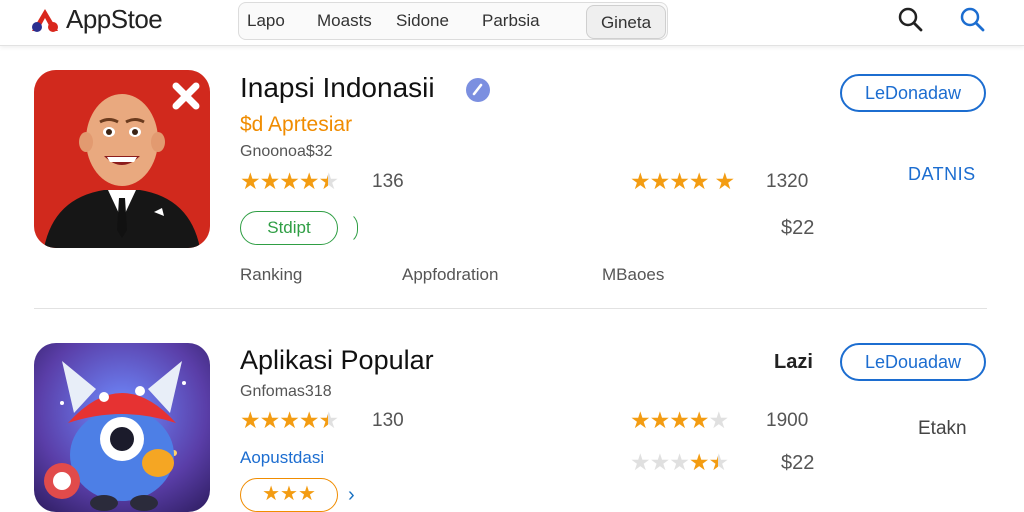  I want to click on app-icon-game-character, so click(122, 427).